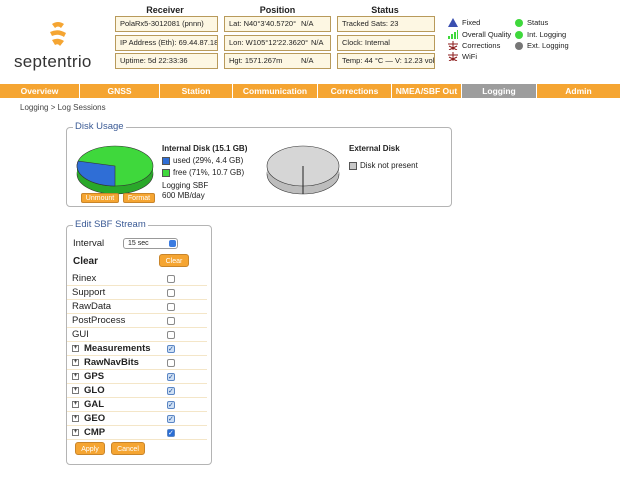 This screenshot has width=620, height=479. What do you see at coordinates (277, 61) in the screenshot?
I see `position-hgt: Hgt: 1571.267m N/A` at bounding box center [277, 61].